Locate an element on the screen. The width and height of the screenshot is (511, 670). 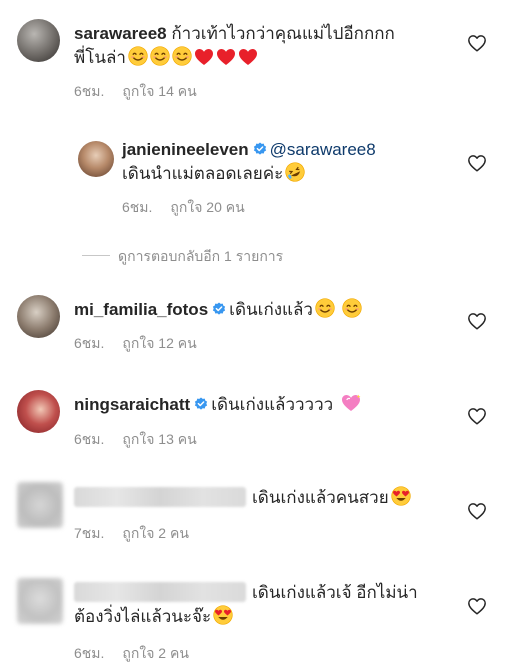
comment-meta: 6ชม. ถูกใจ 14 คน is located at coordinates (135, 92).